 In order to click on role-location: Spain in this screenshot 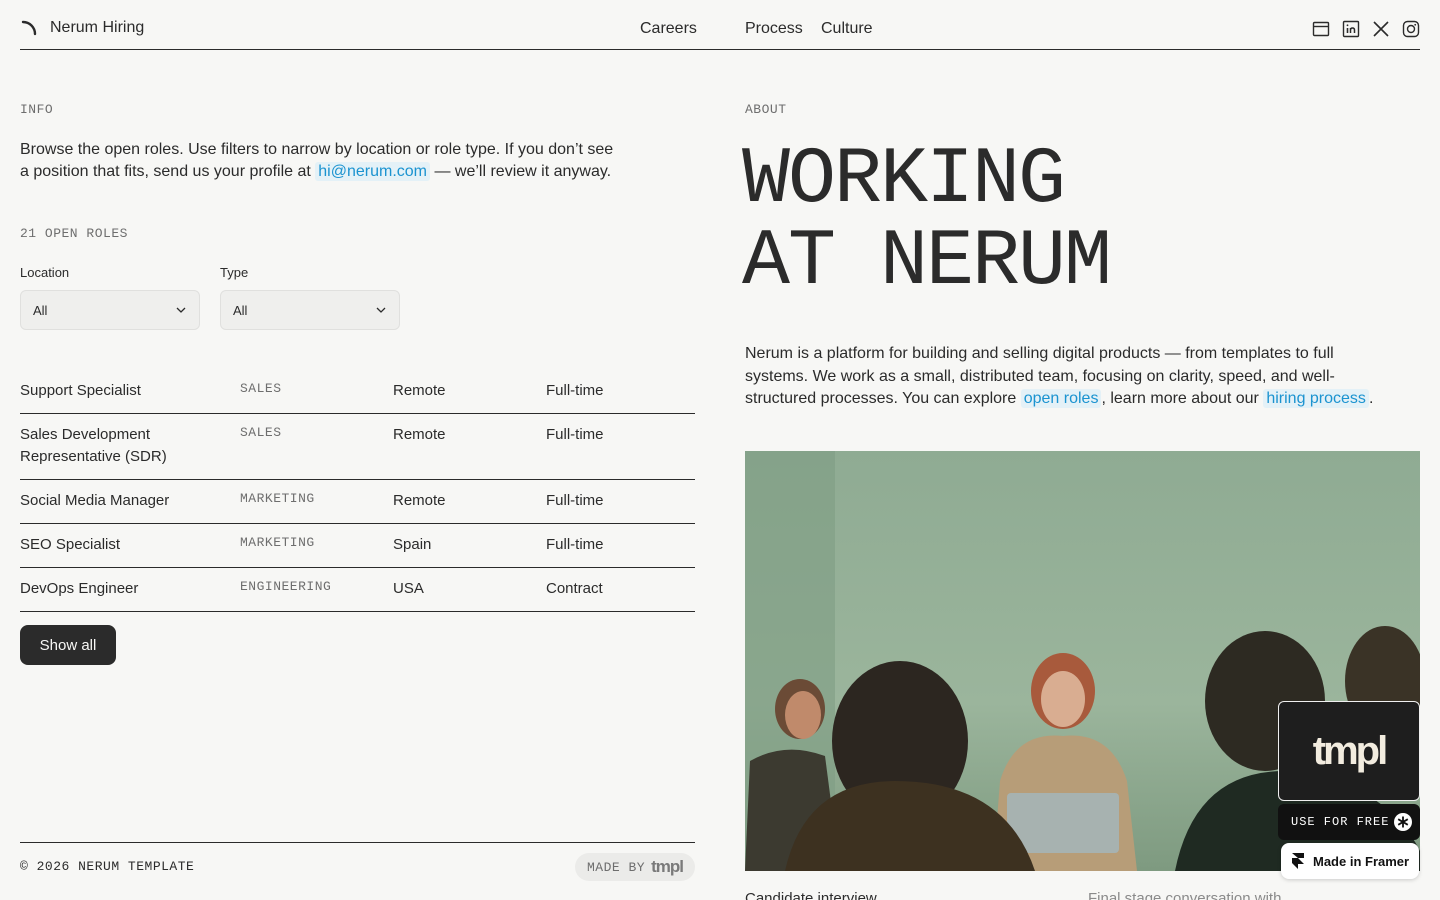, I will do `click(412, 544)`.